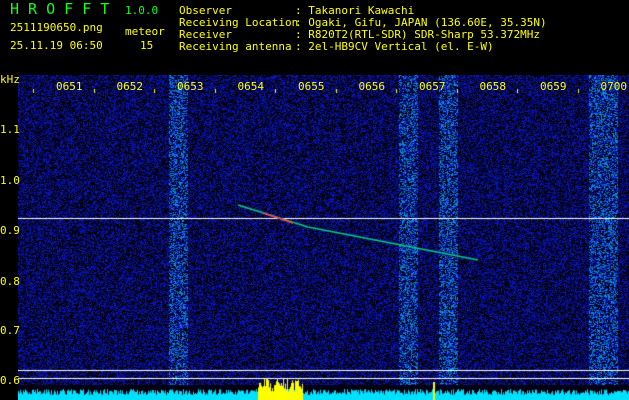 This screenshot has width=629, height=400. What do you see at coordinates (10, 330) in the screenshot?
I see `freq-label: 0.7` at bounding box center [10, 330].